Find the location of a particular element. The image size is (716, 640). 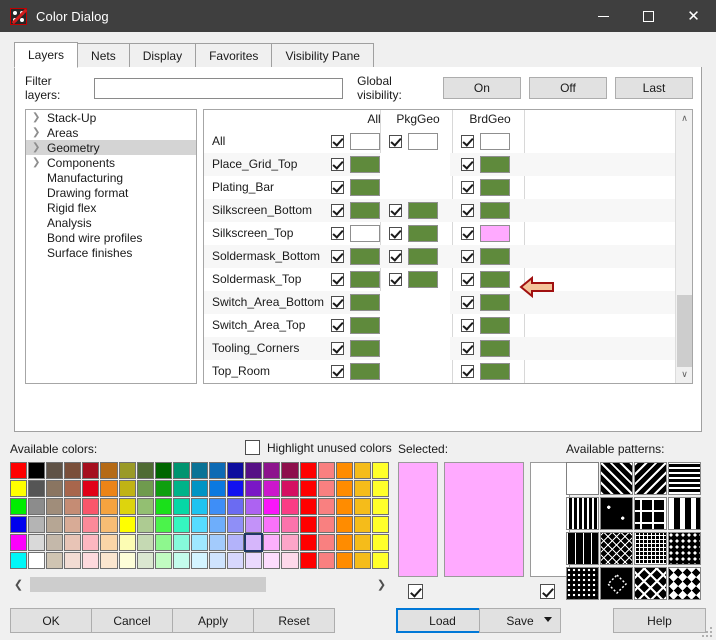

maximize-button is located at coordinates (648, 16).